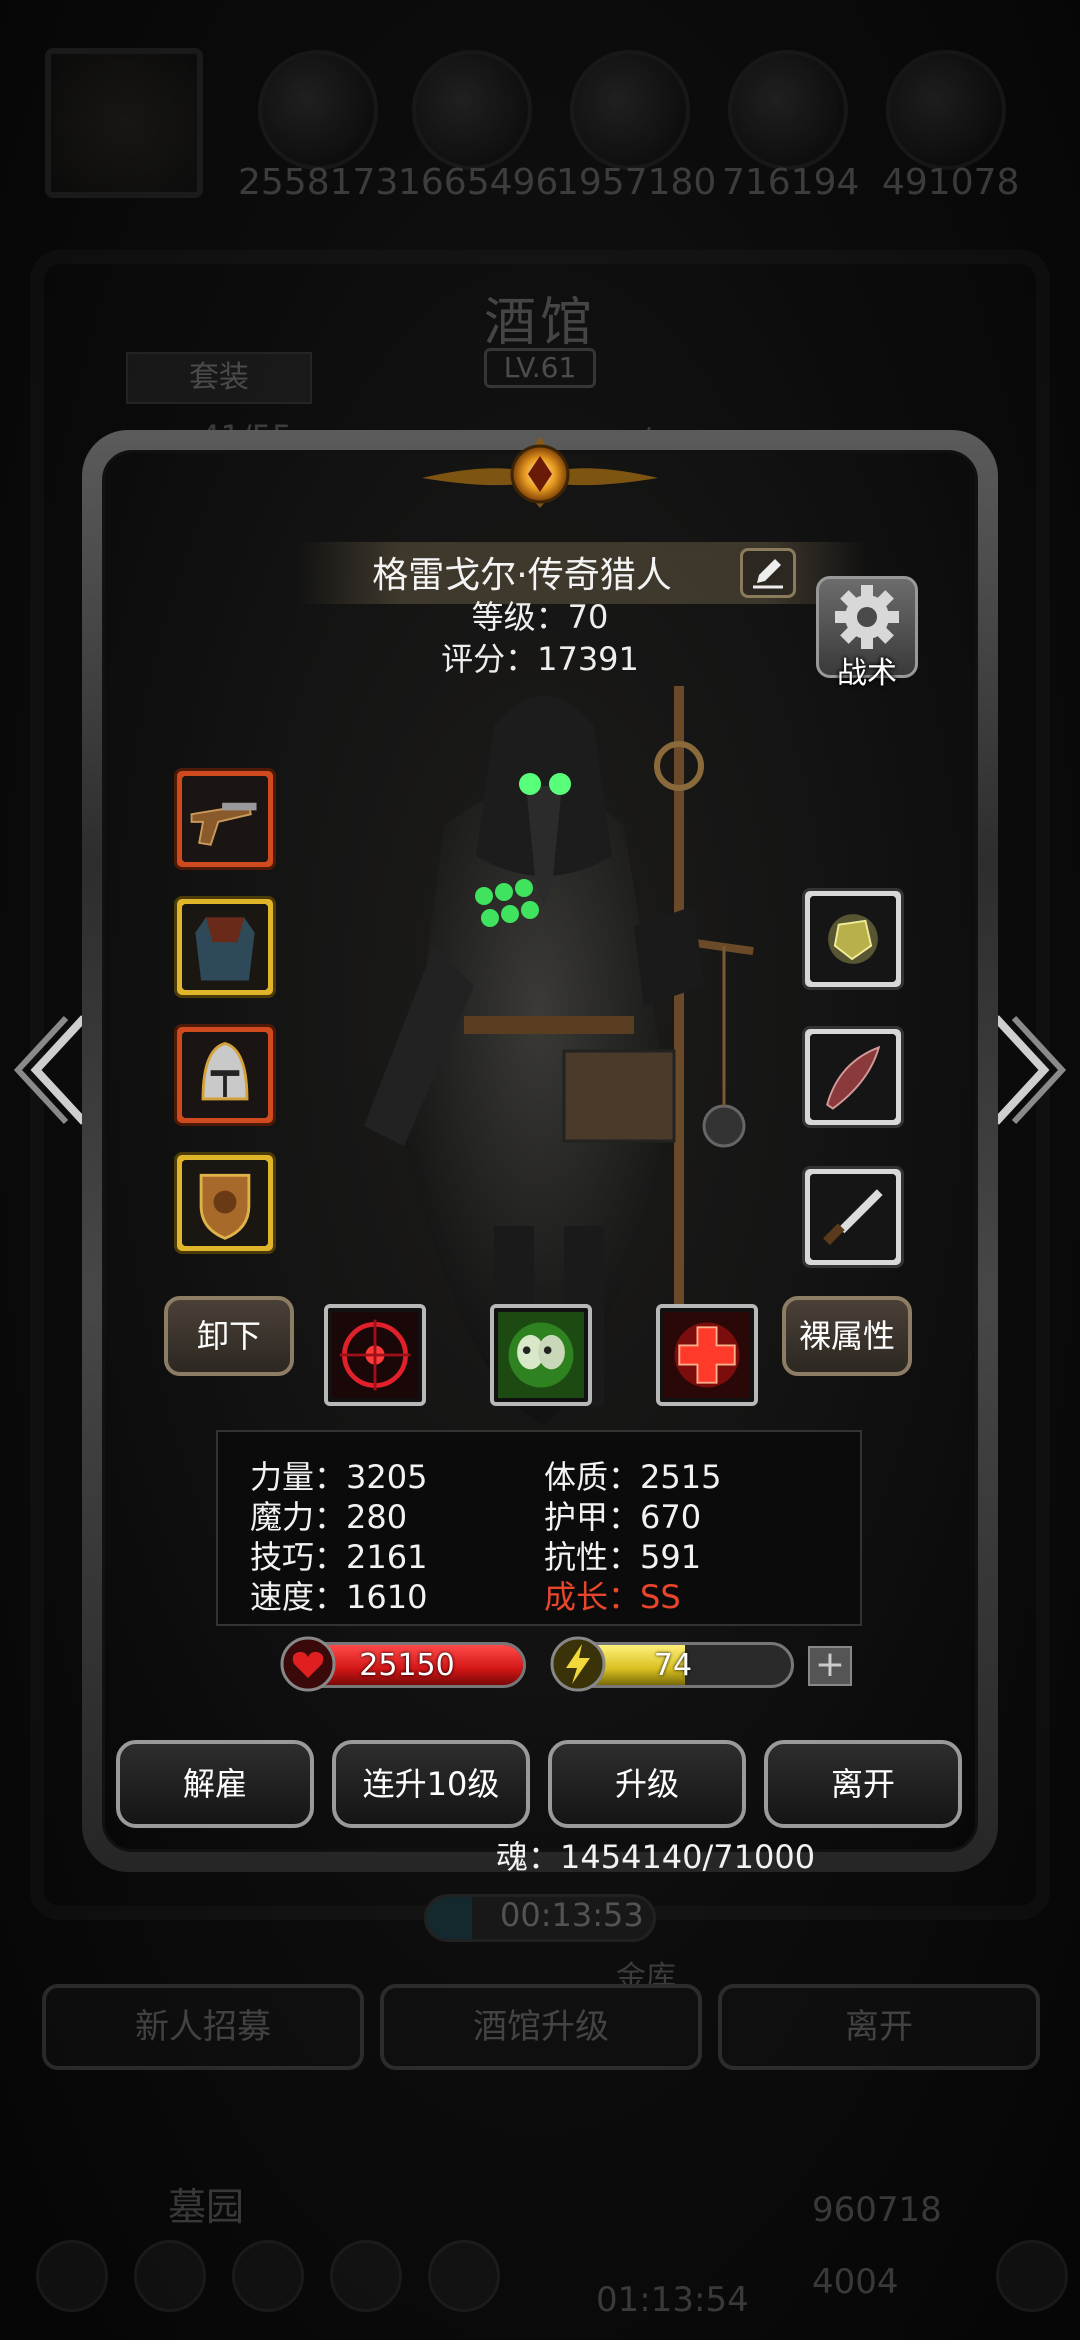 Image resolution: width=1080 pixels, height=2340 pixels. I want to click on rename-button, so click(768, 573).